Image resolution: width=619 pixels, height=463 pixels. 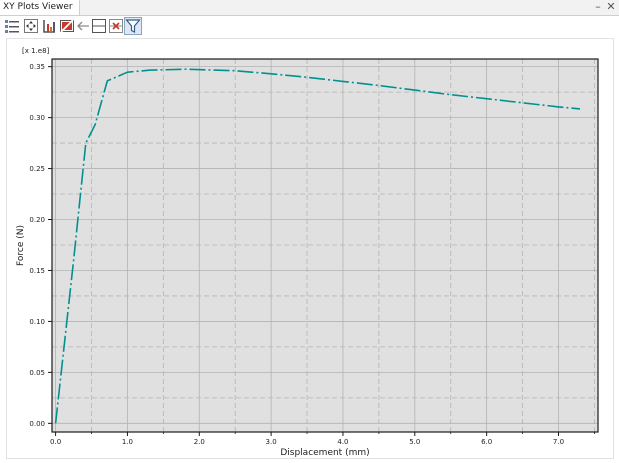 I want to click on minimize-button: –, so click(x=598, y=7).